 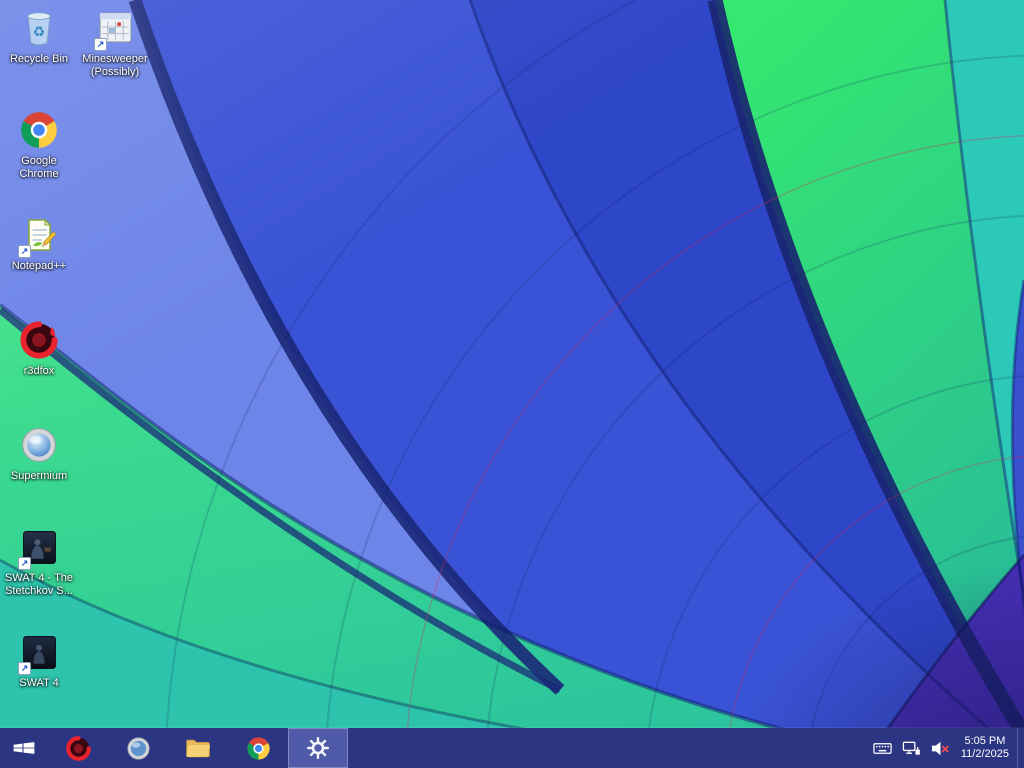 What do you see at coordinates (39, 652) in the screenshot?
I see `swat4-icon: ↗` at bounding box center [39, 652].